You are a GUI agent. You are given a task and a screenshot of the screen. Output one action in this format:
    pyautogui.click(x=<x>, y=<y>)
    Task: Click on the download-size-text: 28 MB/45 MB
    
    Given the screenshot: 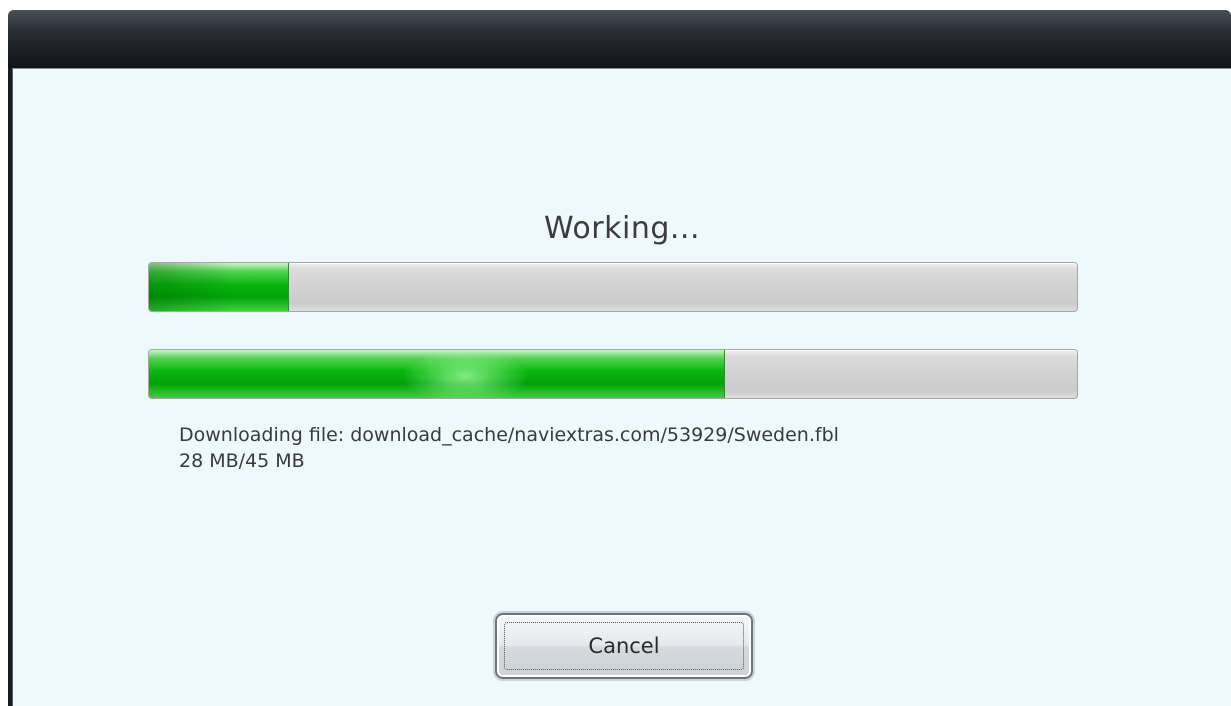 What is the action you would take?
    pyautogui.click(x=242, y=461)
    